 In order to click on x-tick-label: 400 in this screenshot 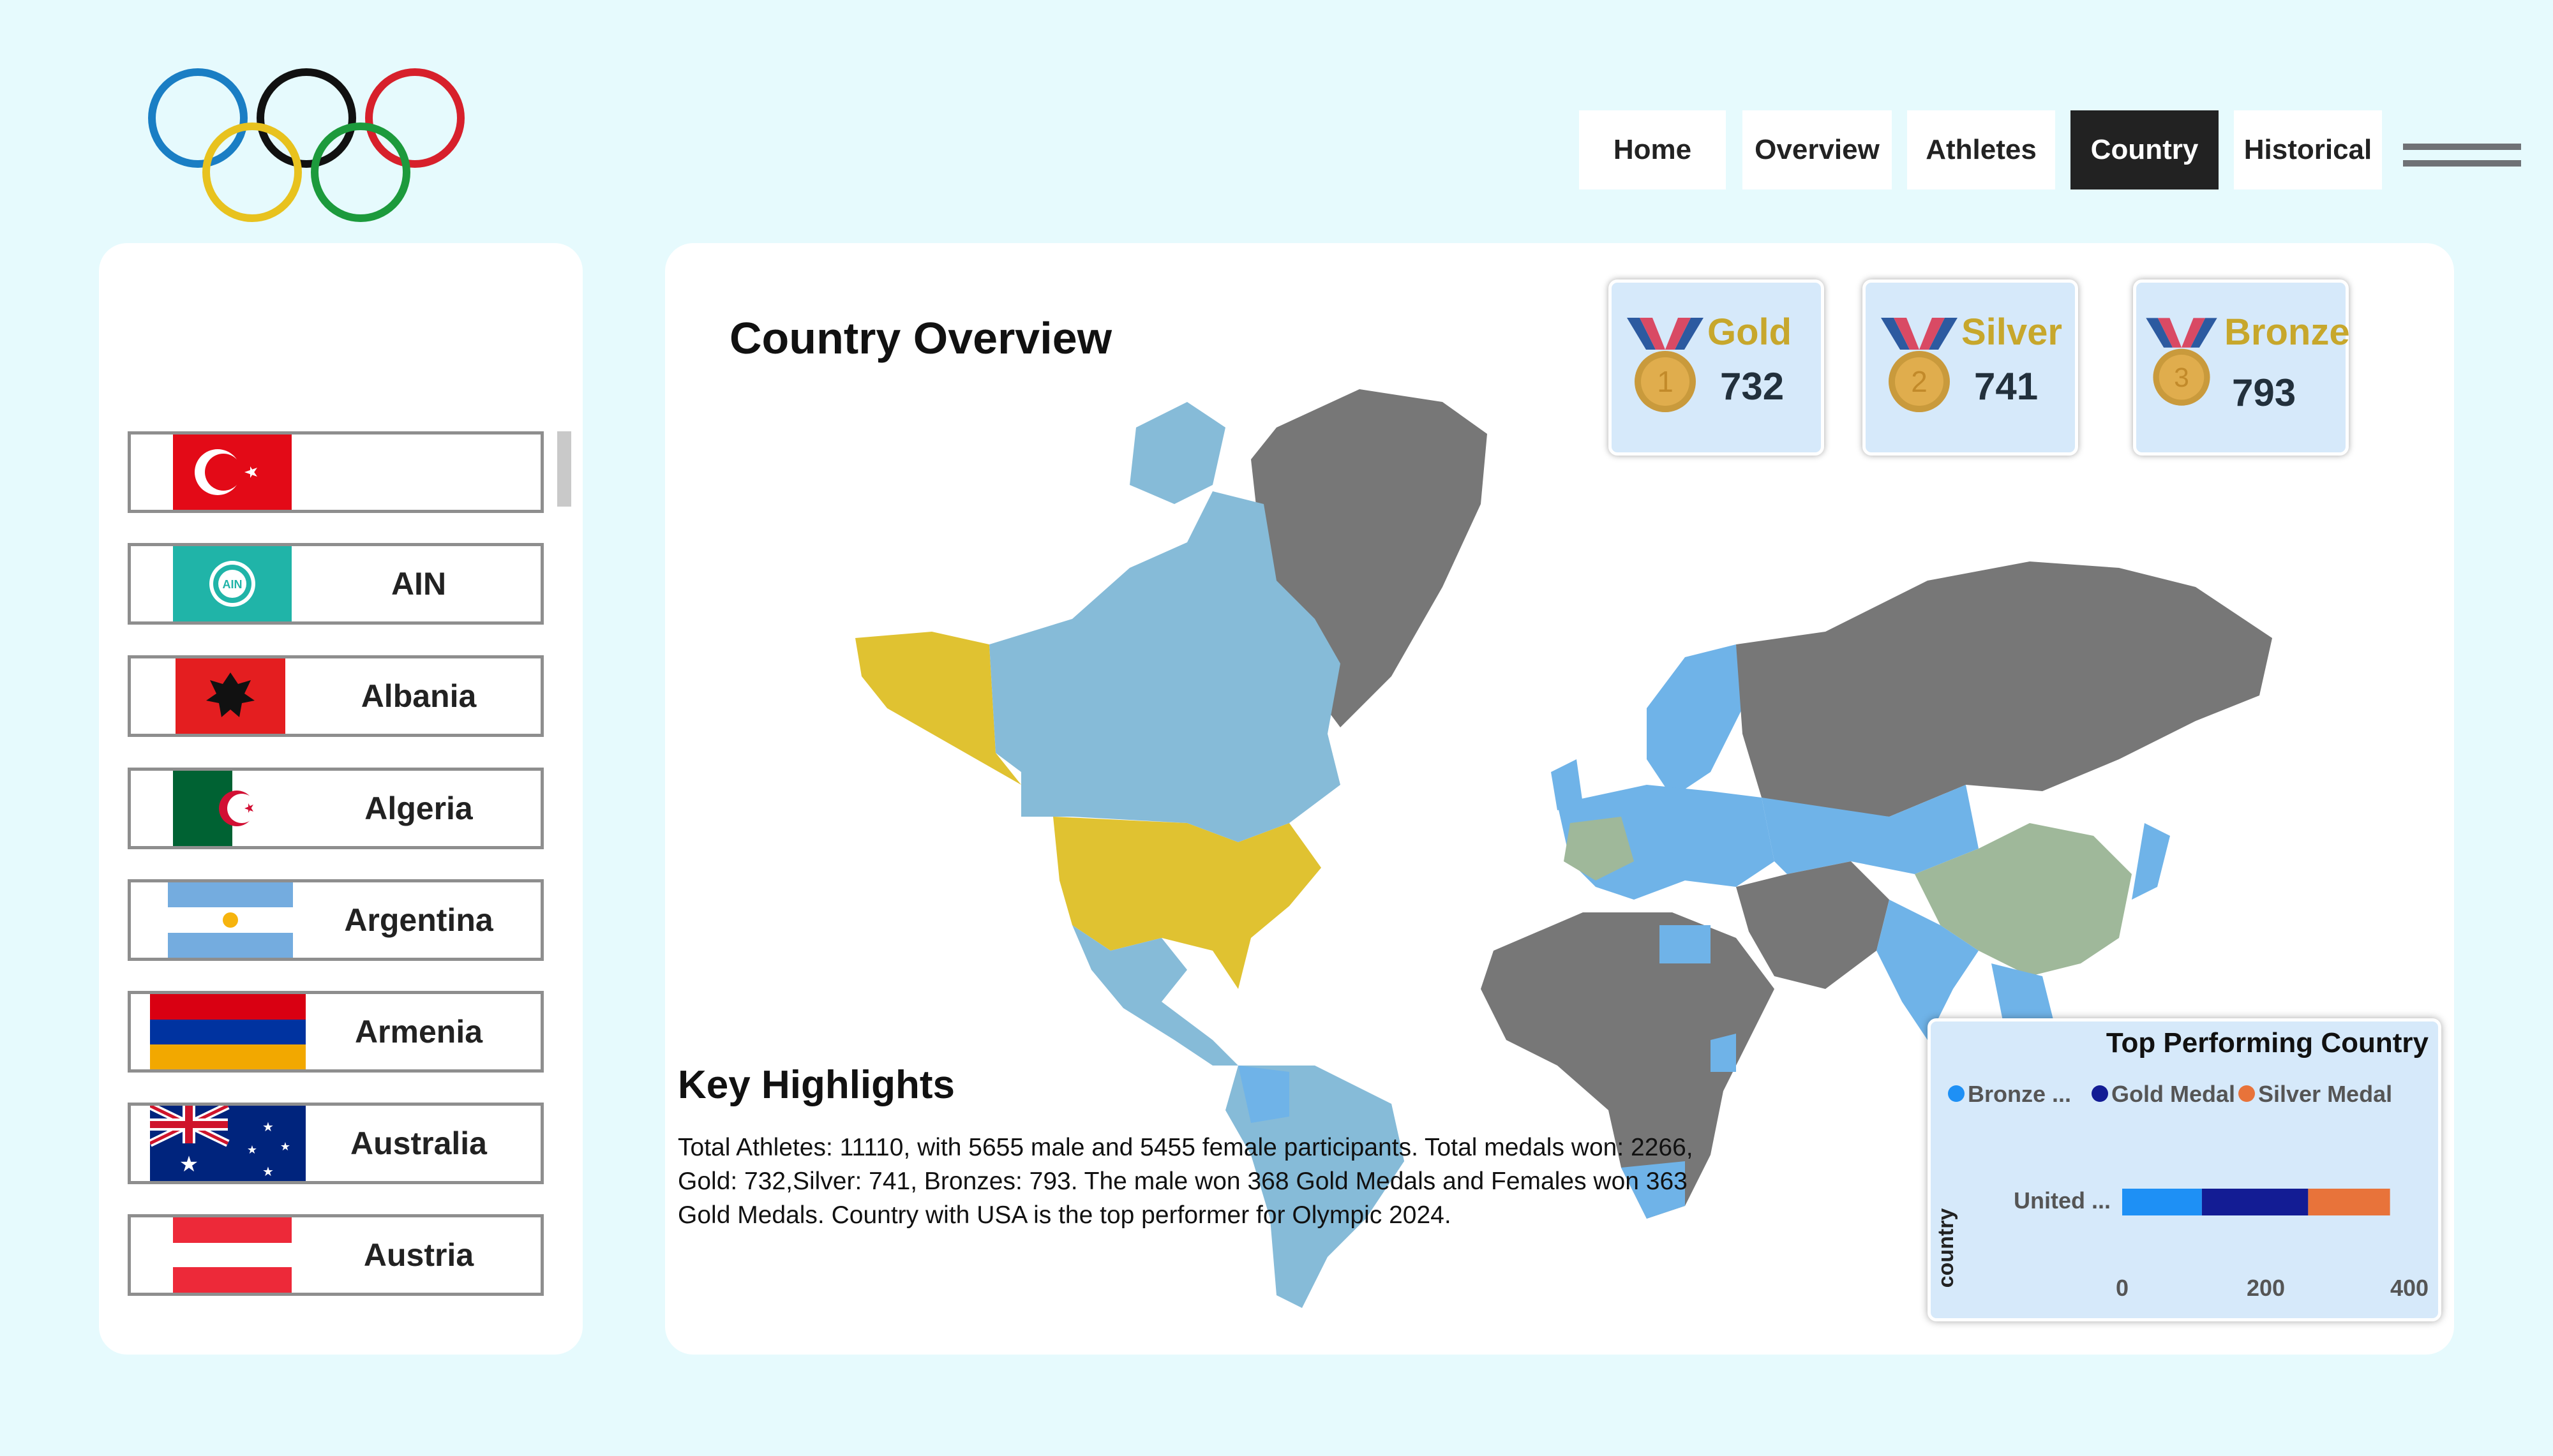, I will do `click(2409, 1288)`.